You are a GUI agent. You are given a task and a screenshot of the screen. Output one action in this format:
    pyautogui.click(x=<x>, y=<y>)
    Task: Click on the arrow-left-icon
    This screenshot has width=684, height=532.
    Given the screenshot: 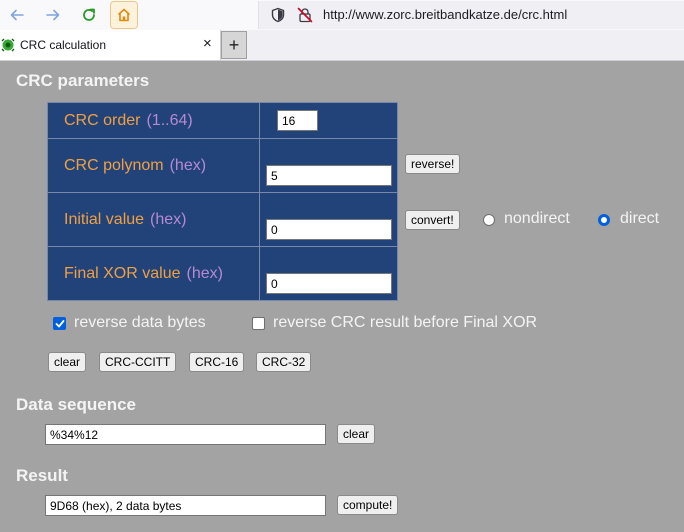 What is the action you would take?
    pyautogui.click(x=17, y=15)
    